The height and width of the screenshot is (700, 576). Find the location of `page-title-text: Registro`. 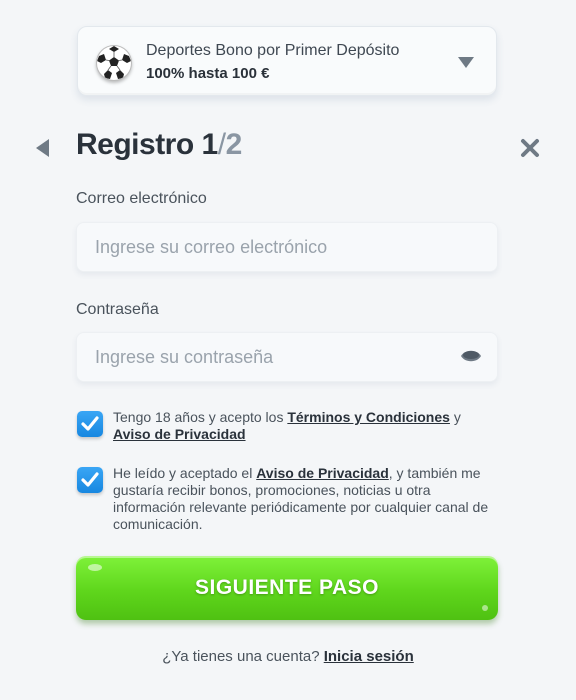

page-title-text: Registro is located at coordinates (135, 144).